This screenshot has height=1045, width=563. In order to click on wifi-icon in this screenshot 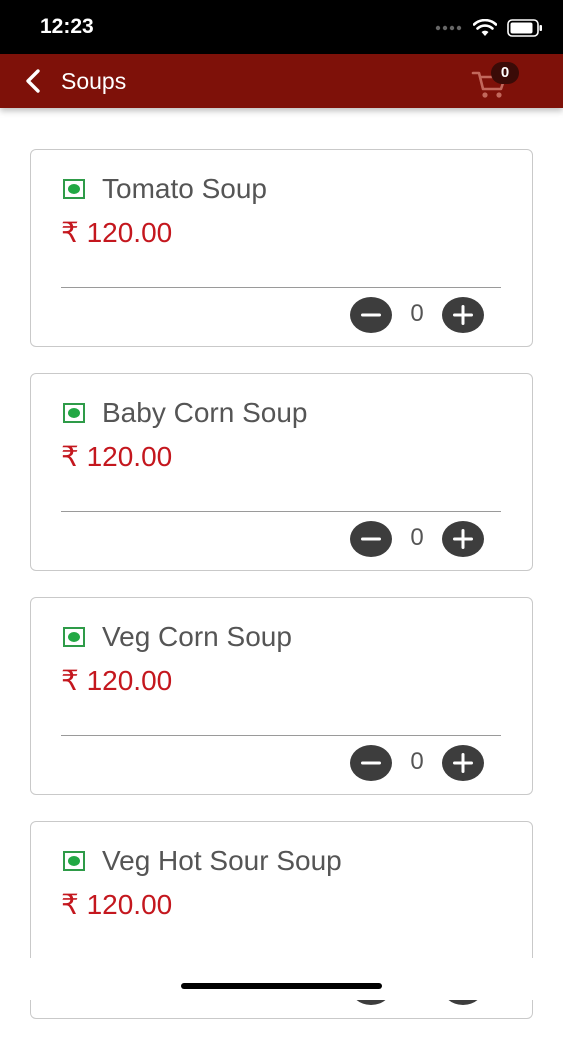, I will do `click(485, 27)`.